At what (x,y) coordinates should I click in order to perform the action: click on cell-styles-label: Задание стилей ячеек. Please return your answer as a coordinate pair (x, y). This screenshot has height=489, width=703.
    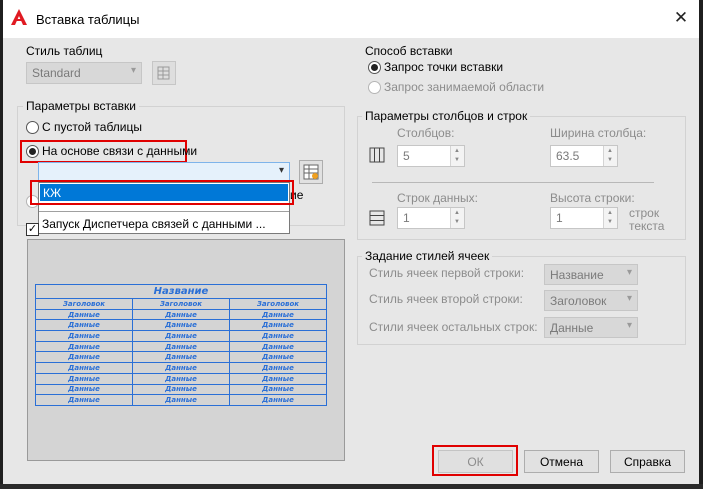
    Looking at the image, I should click on (427, 256).